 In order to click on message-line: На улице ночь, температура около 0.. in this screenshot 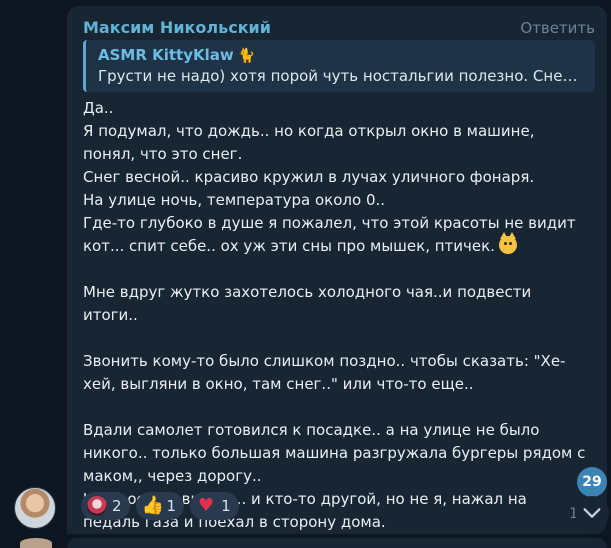, I will do `click(234, 200)`.